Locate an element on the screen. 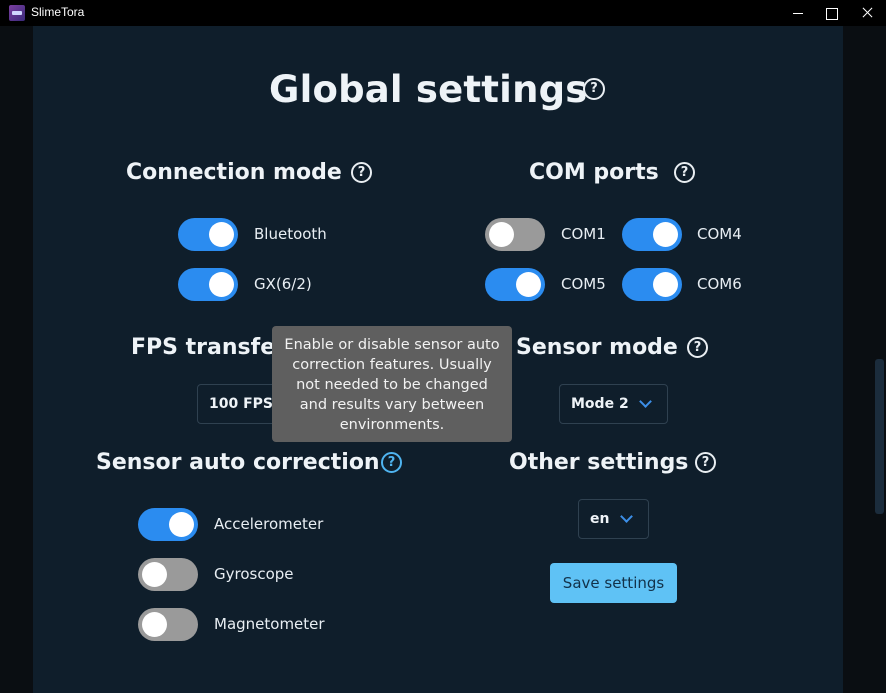 Image resolution: width=886 pixels, height=693 pixels. com5-label: COM5 is located at coordinates (583, 284).